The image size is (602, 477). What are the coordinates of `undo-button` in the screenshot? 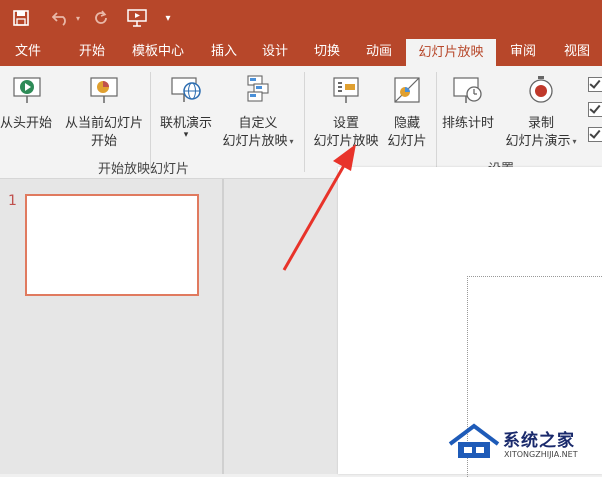 It's located at (61, 18).